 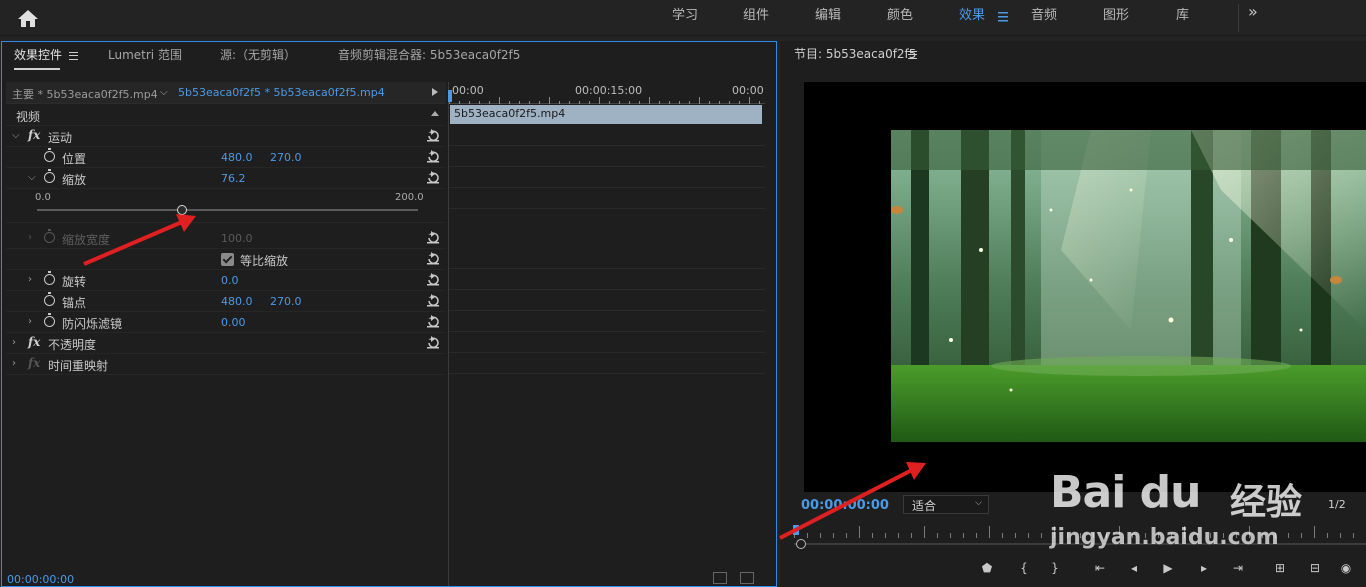 I want to click on filter-keyframes-icon, so click(x=720, y=578).